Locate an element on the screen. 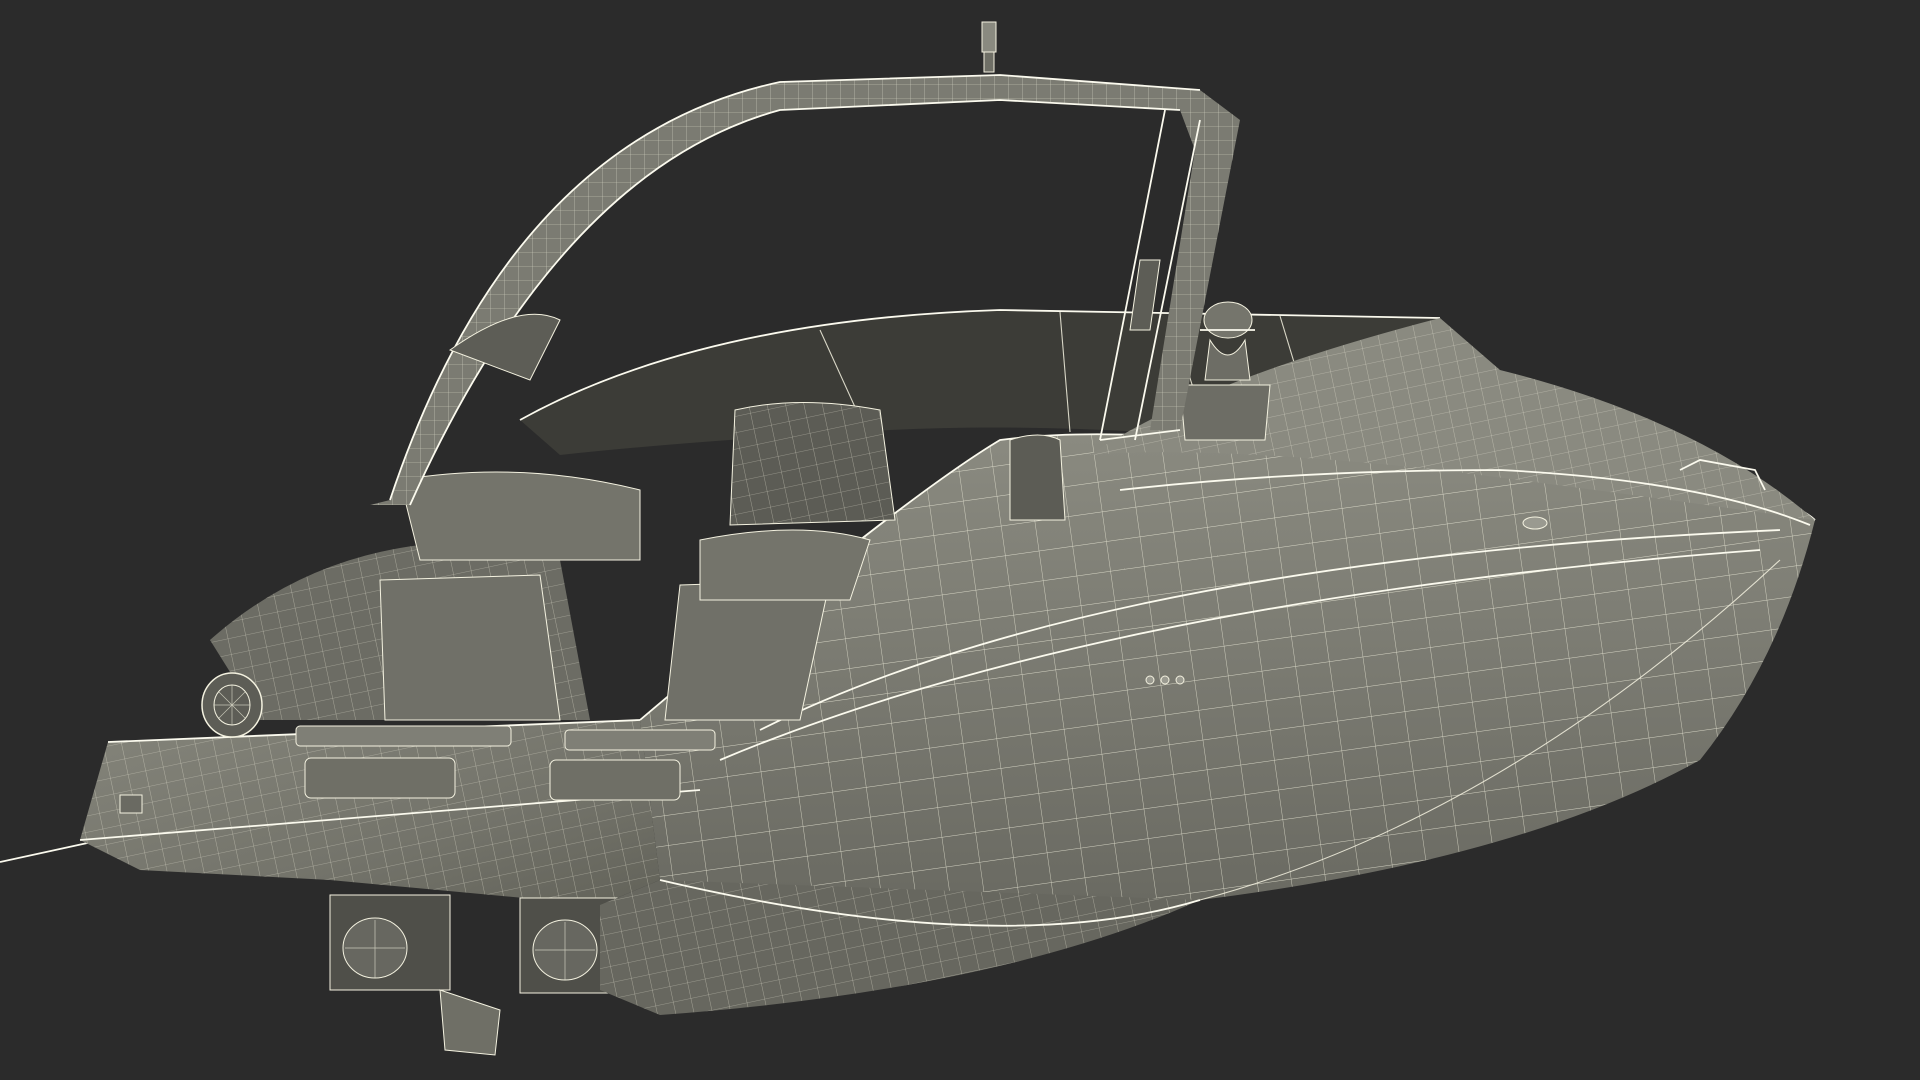 This screenshot has height=1080, width=1920. tower-beacon-icon is located at coordinates (989, 47).